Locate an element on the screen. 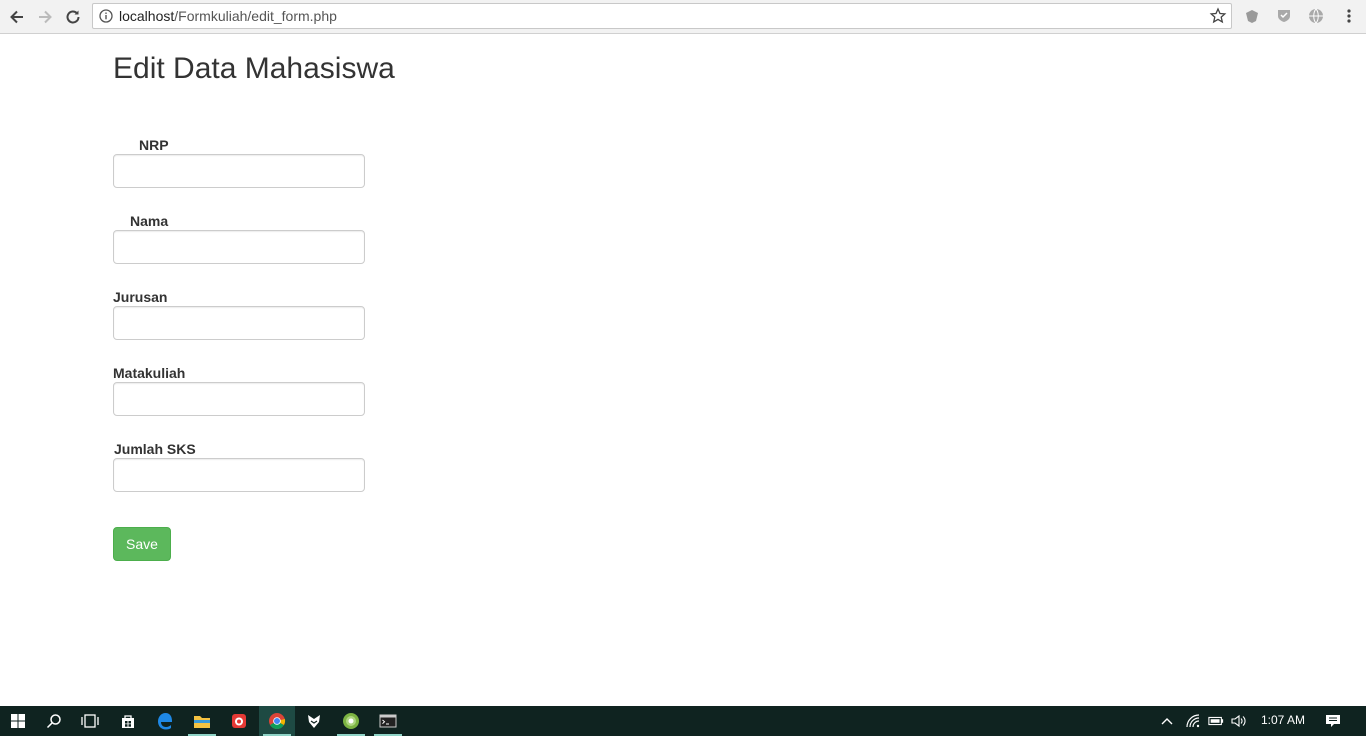 The image size is (1366, 736). action-center-button is located at coordinates (1333, 721).